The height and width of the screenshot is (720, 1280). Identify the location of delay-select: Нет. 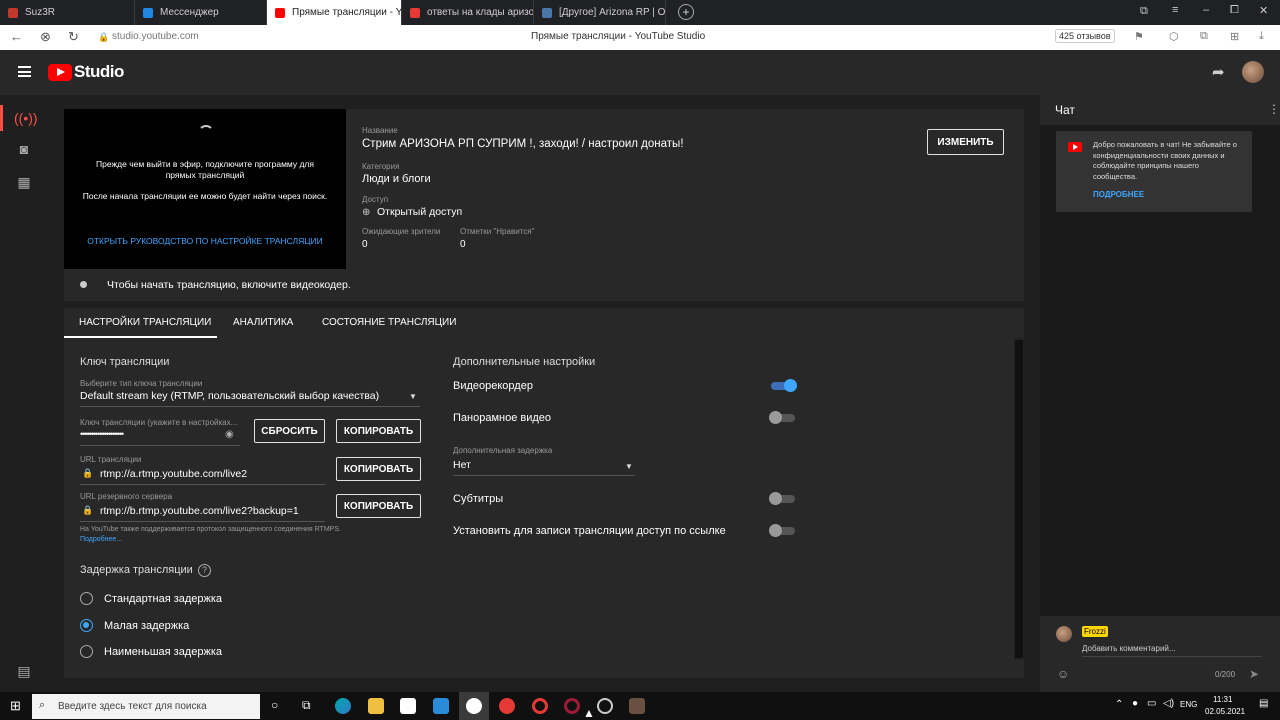
(462, 465).